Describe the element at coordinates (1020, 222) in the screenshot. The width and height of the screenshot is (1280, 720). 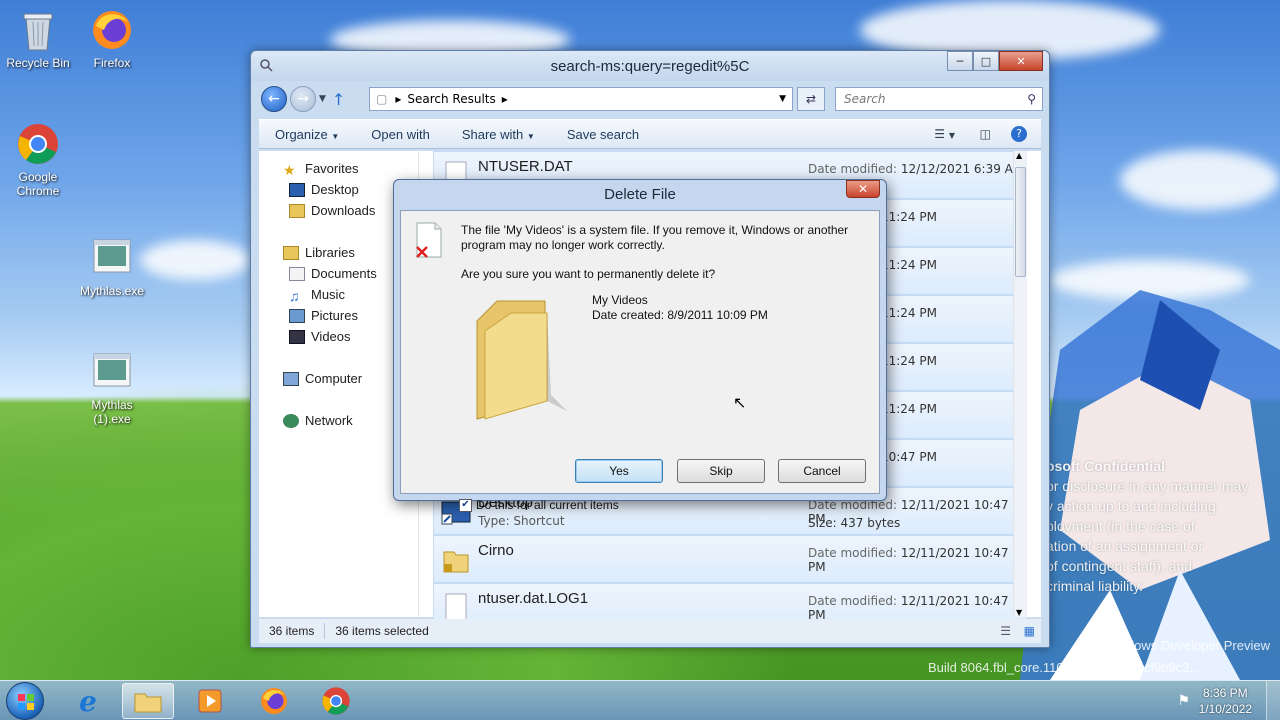
I see `scrollbar-thumb` at that location.